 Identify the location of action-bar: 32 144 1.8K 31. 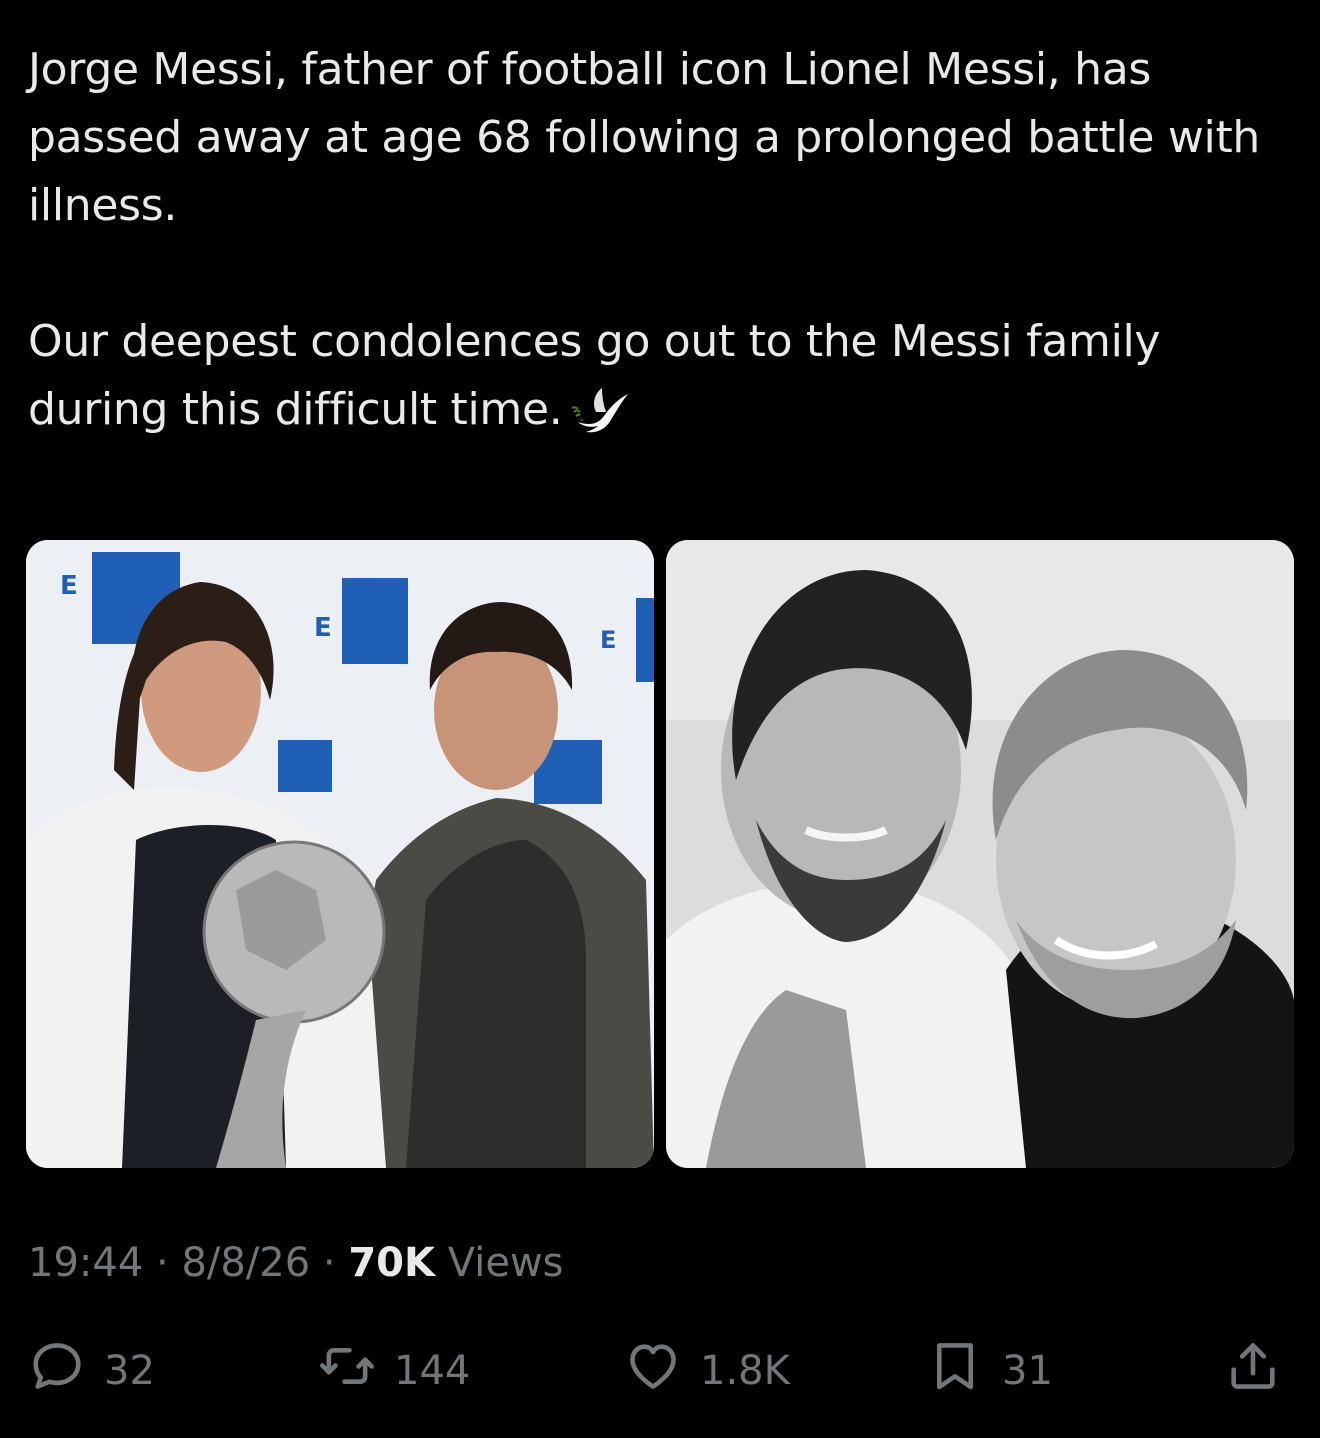
(660, 1371).